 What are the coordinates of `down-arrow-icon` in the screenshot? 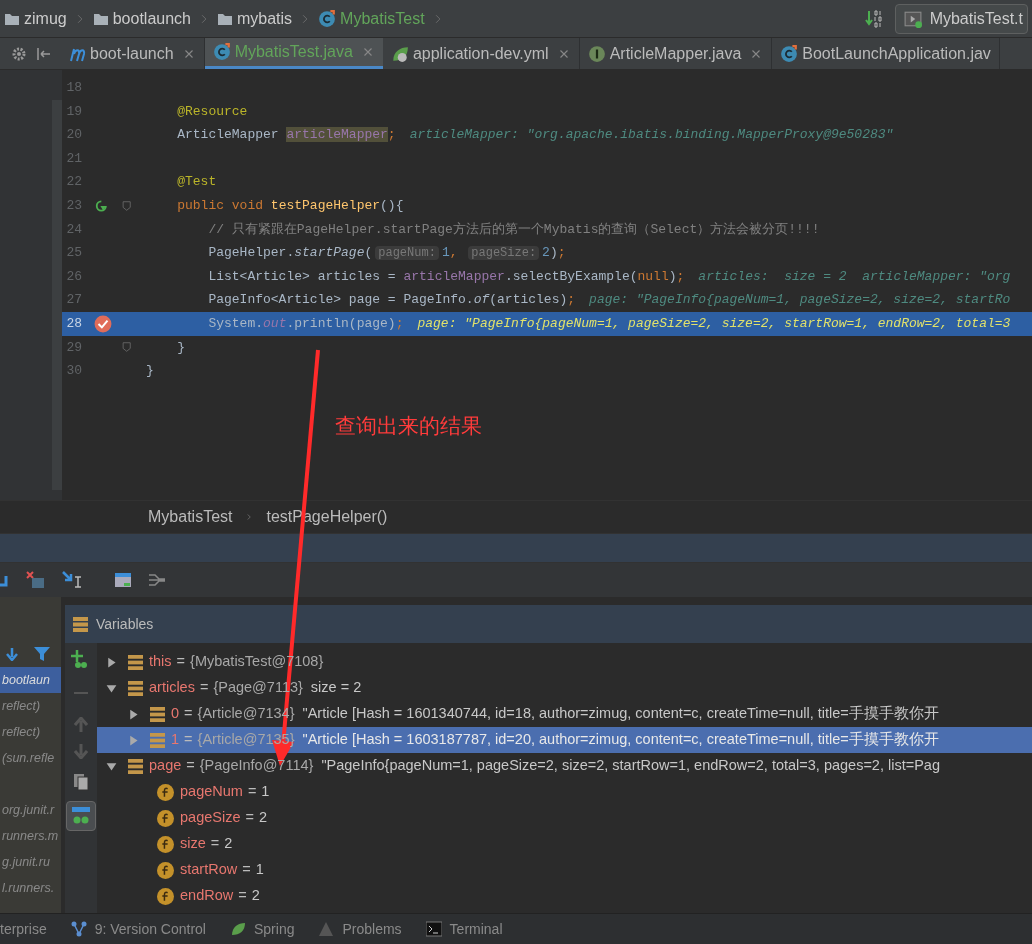 It's located at (12, 654).